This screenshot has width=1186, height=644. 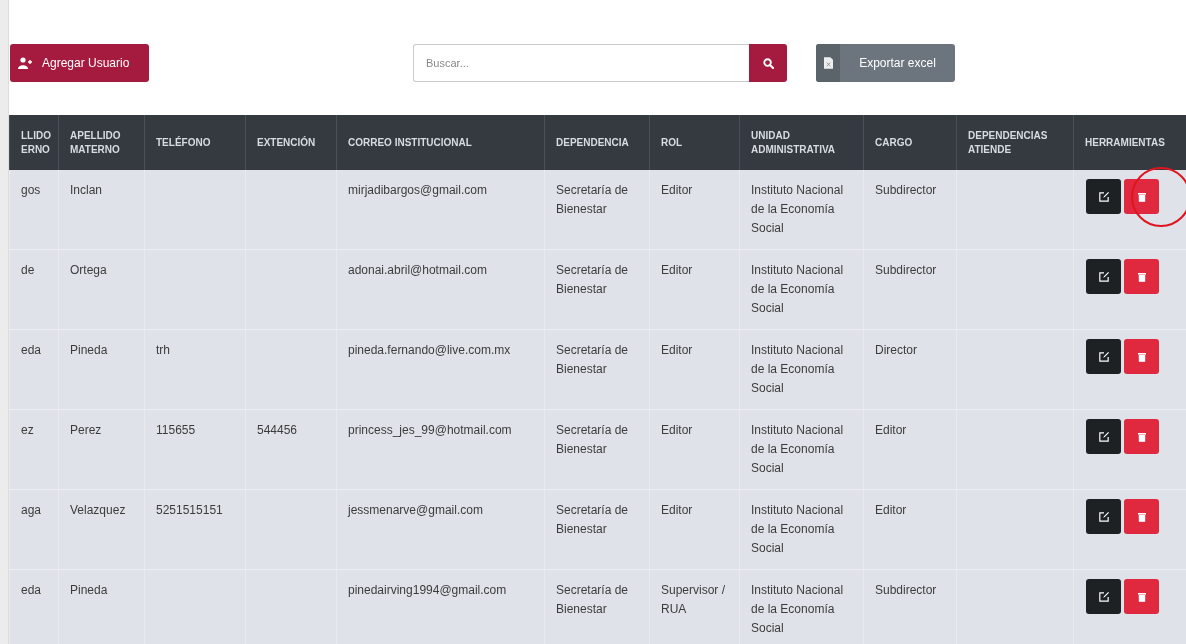 What do you see at coordinates (88, 270) in the screenshot?
I see `table-cell: Ortega` at bounding box center [88, 270].